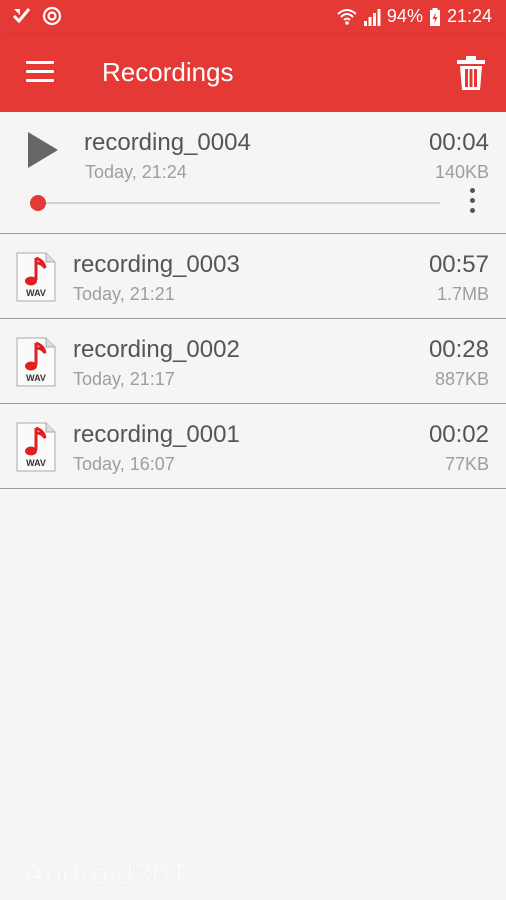 This screenshot has width=506, height=900. What do you see at coordinates (124, 464) in the screenshot?
I see `recording-date: Today, 16:07` at bounding box center [124, 464].